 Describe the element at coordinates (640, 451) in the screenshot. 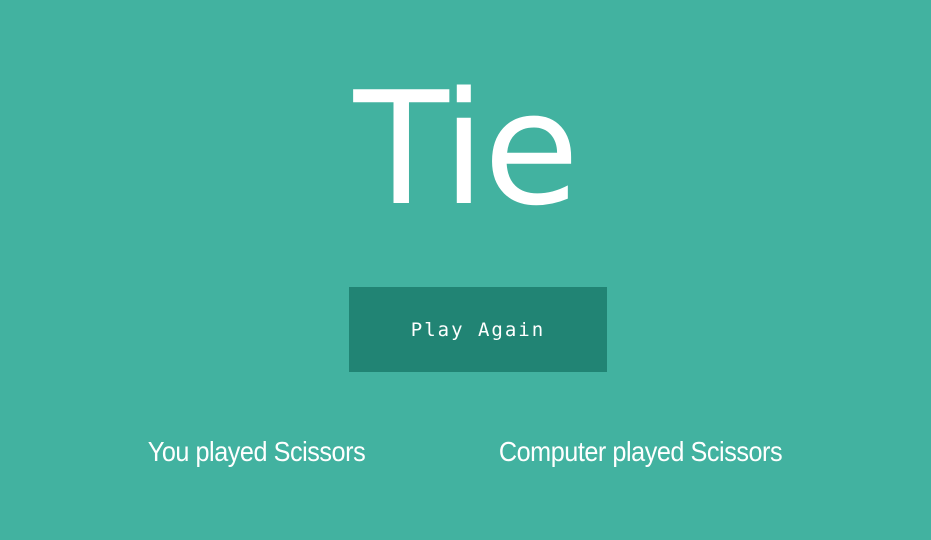

I see `computer-move-text: Computer played Scissors` at that location.